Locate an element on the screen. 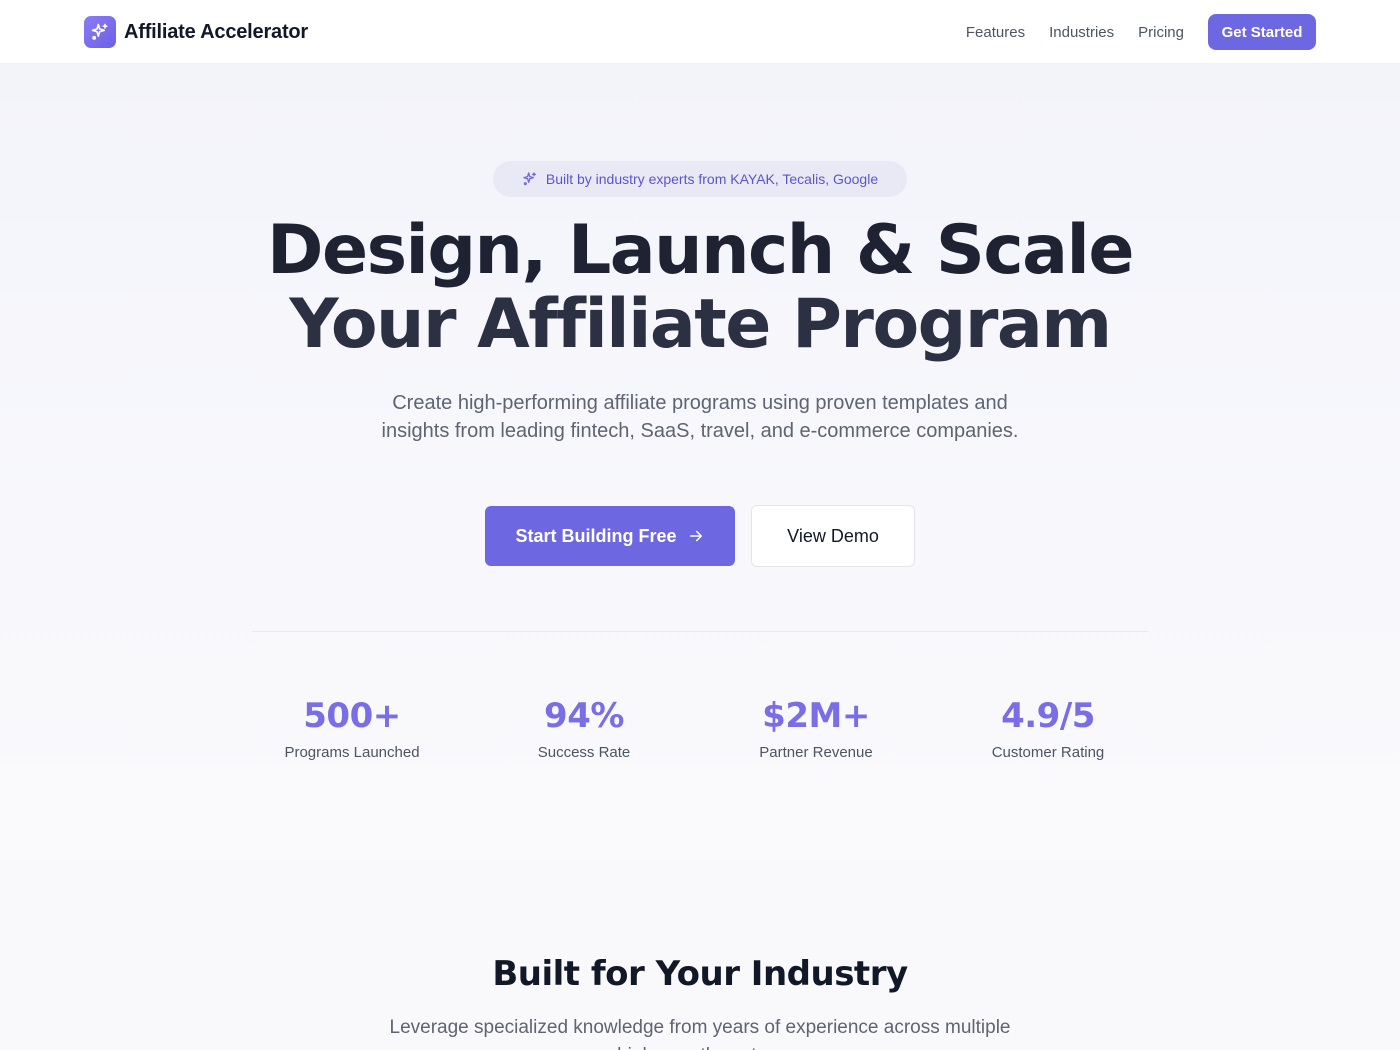 This screenshot has height=1050, width=1400. brand: Affiliate Accelerator is located at coordinates (196, 32).